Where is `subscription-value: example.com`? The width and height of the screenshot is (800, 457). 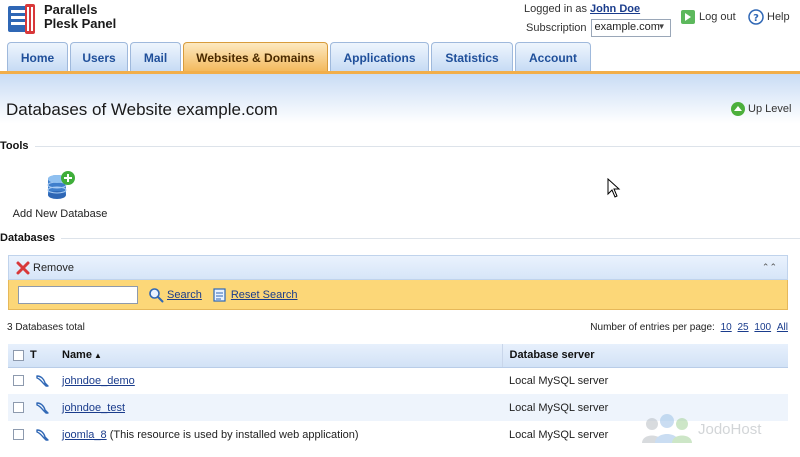
subscription-value: example.com is located at coordinates (627, 27).